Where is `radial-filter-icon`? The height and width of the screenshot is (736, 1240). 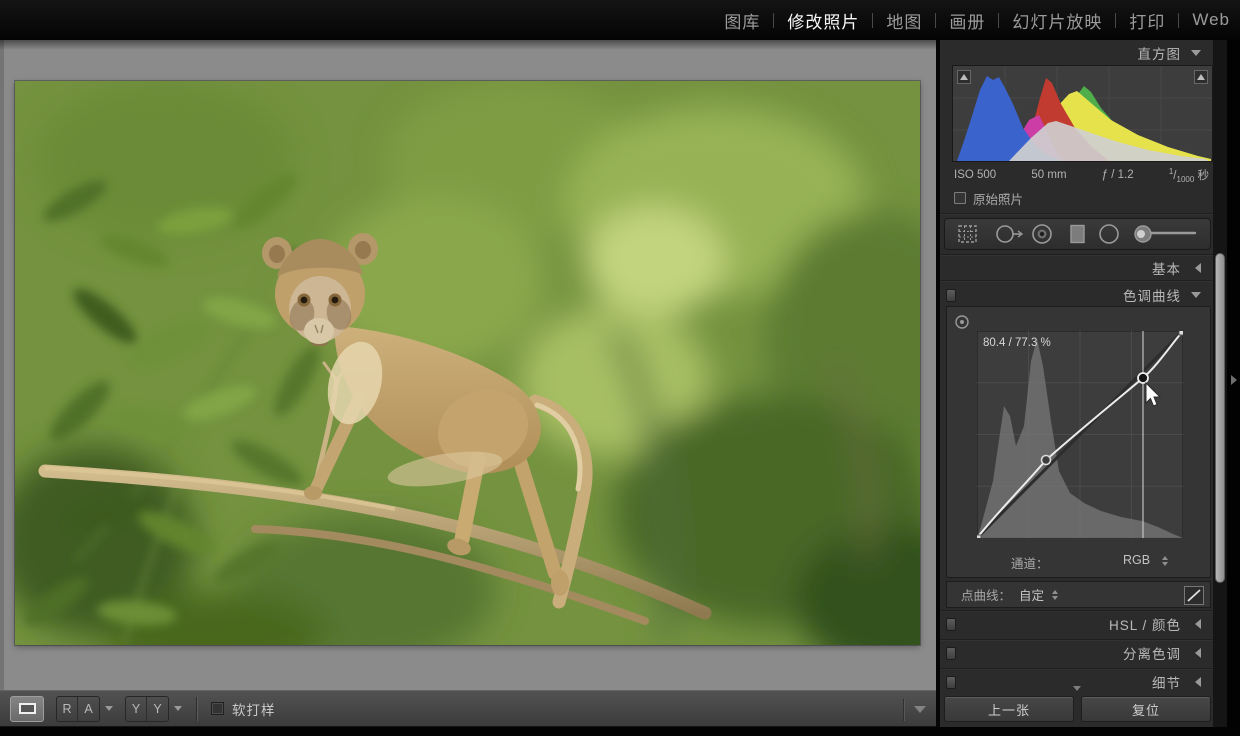 radial-filter-icon is located at coordinates (1109, 234).